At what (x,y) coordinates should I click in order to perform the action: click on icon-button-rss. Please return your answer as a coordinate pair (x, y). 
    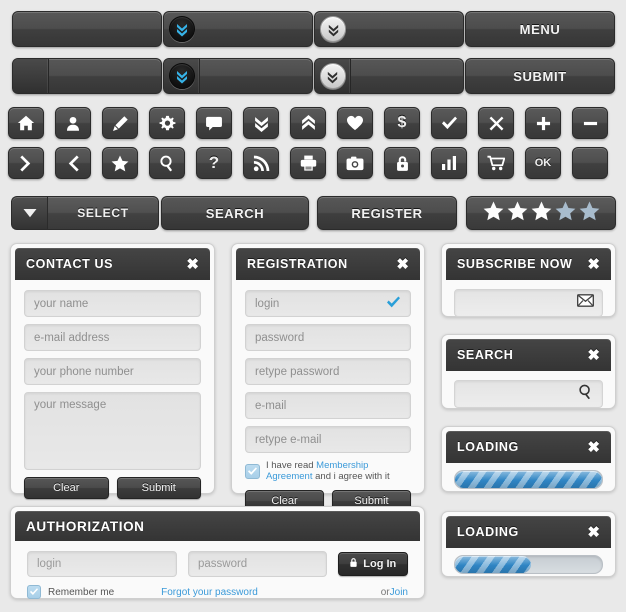
    Looking at the image, I should click on (261, 163).